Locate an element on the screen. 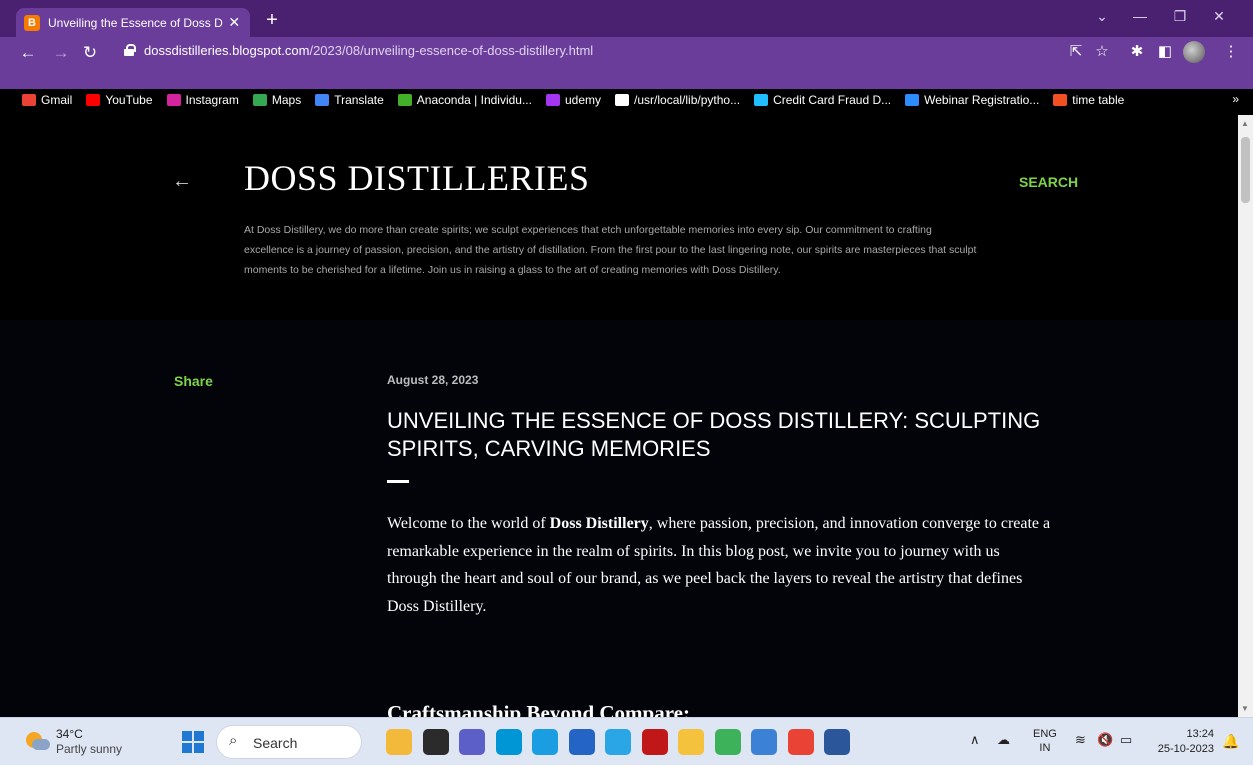 The width and height of the screenshot is (1253, 765). bookmarks-overflow-icon: » is located at coordinates (1235, 99).